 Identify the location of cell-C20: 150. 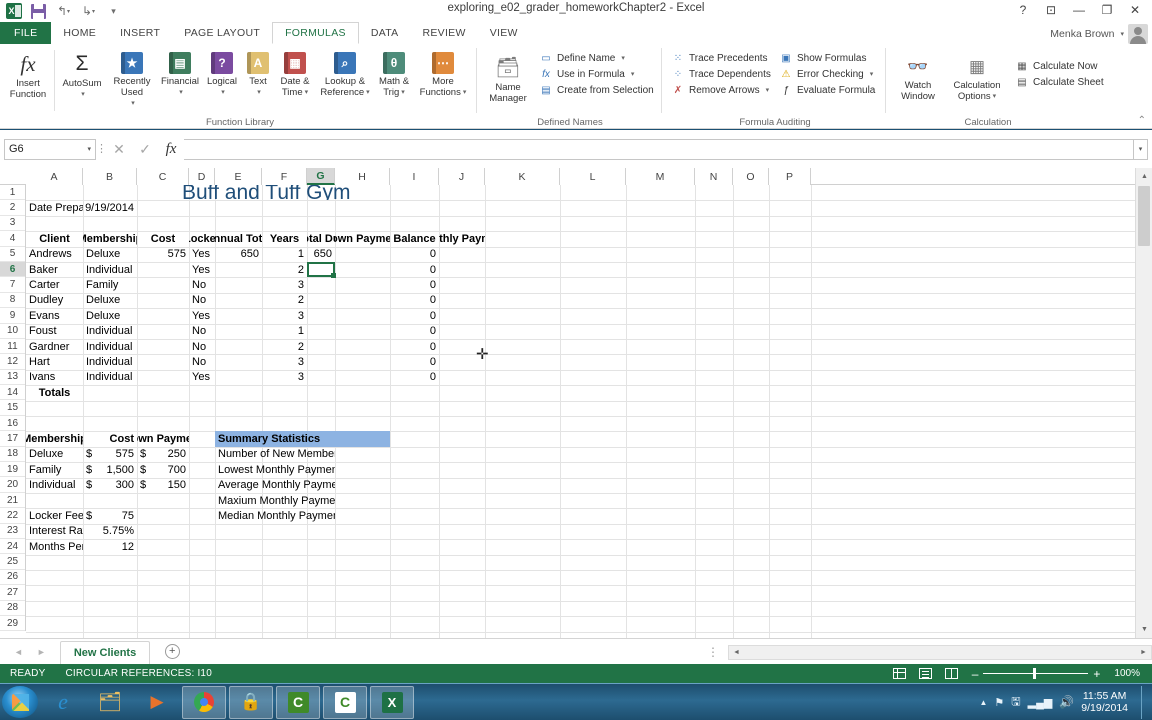
(163, 485).